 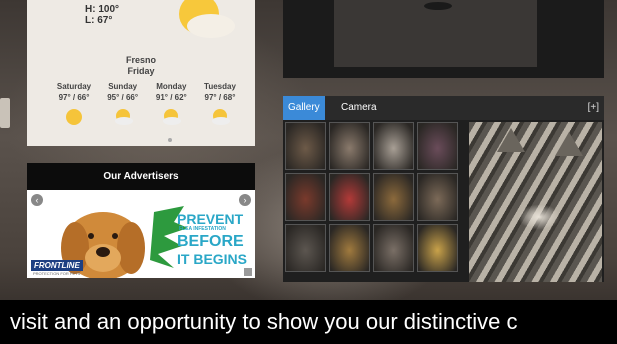 I want to click on expand-button: [+], so click(x=593, y=108).